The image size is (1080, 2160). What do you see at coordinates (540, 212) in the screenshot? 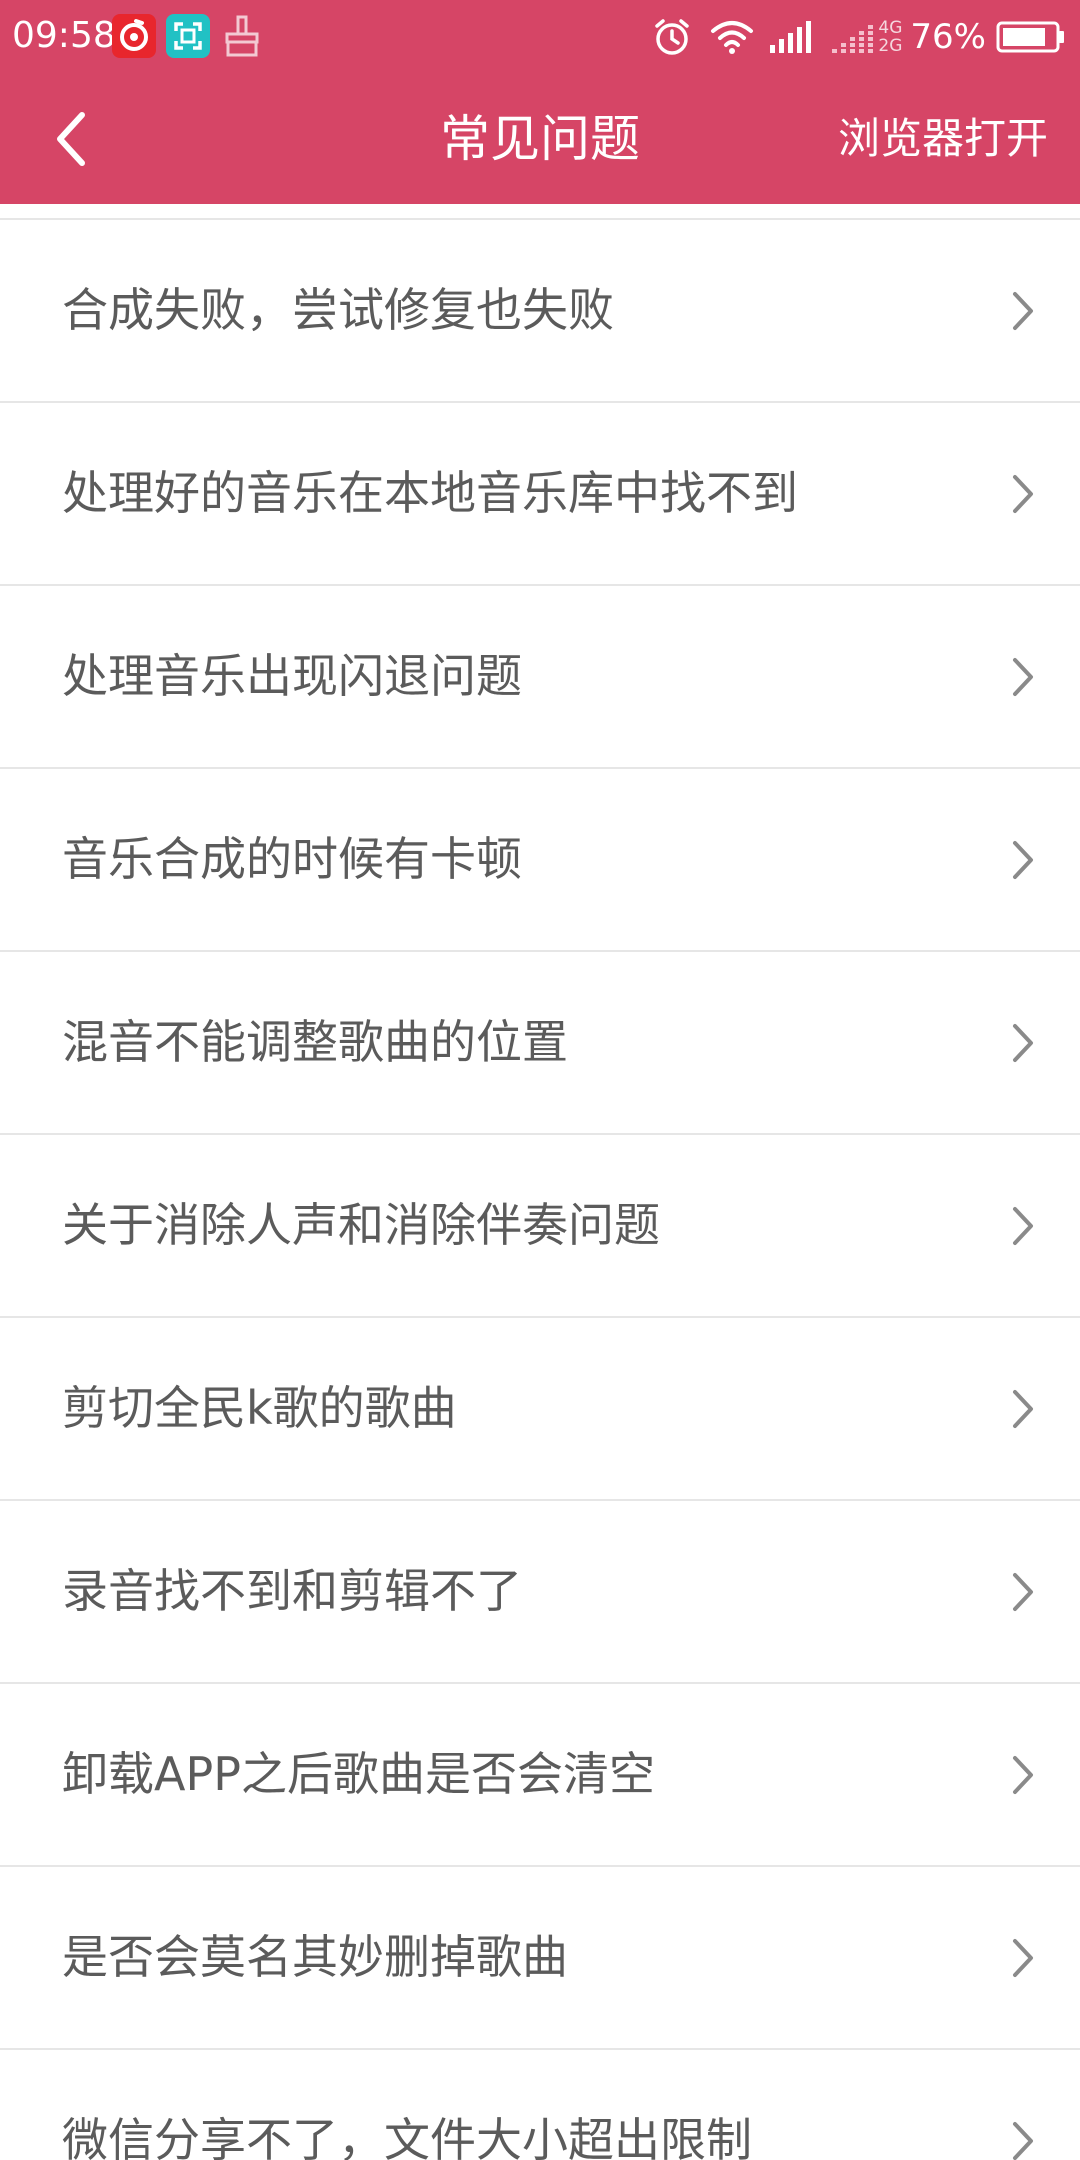
I see `faq-list-top-divider` at bounding box center [540, 212].